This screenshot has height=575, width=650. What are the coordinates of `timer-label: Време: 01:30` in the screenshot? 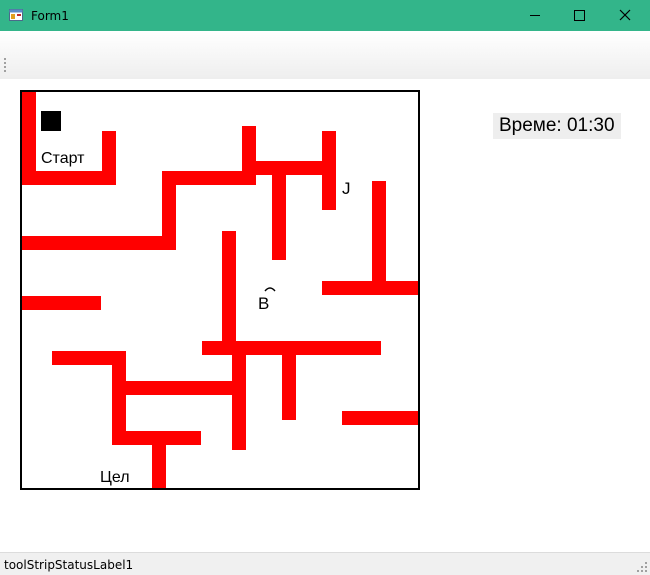 It's located at (557, 126).